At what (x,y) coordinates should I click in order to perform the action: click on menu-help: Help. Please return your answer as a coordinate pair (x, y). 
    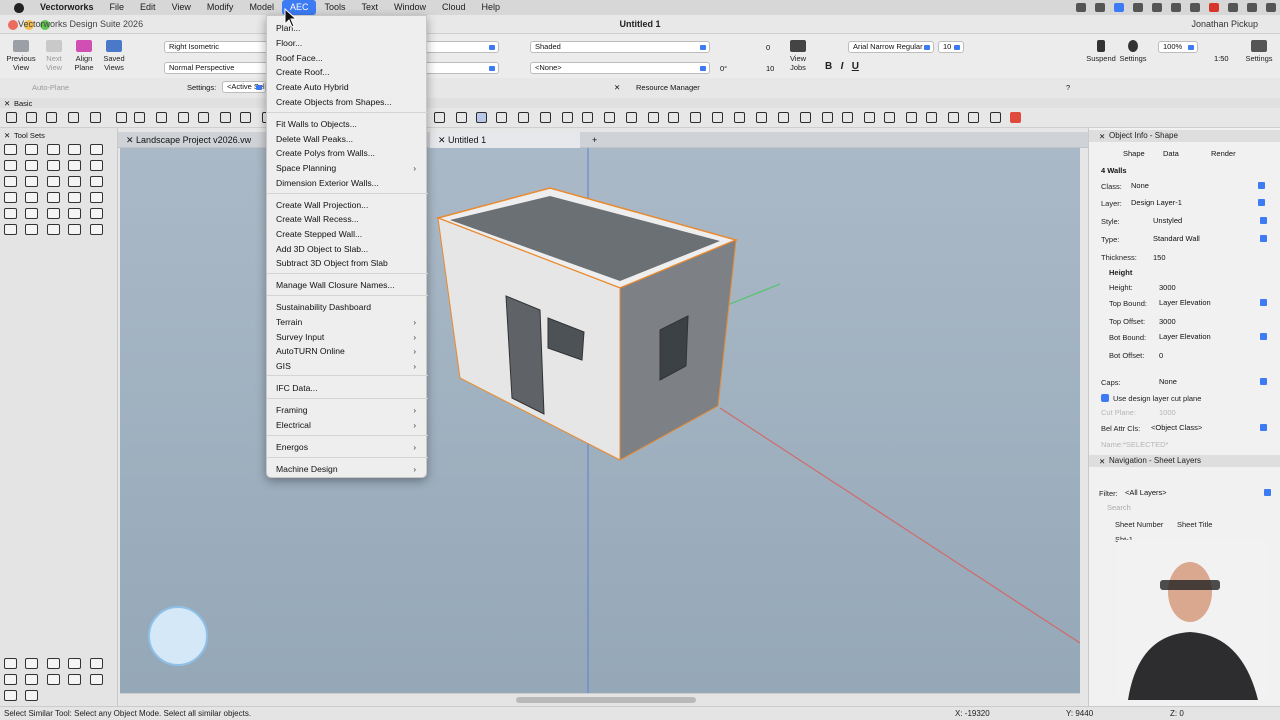
    Looking at the image, I should click on (491, 7).